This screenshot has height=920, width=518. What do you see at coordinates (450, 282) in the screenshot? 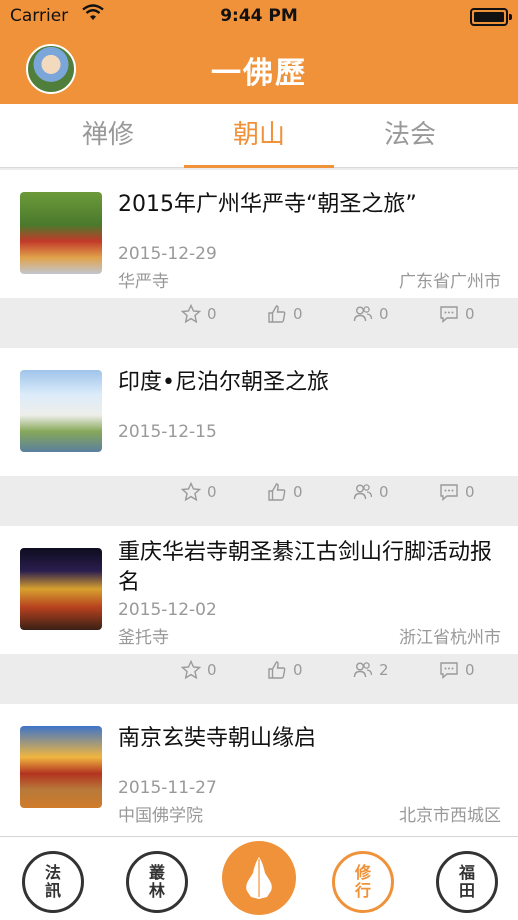
I see `event-region: 广东省广州市` at bounding box center [450, 282].